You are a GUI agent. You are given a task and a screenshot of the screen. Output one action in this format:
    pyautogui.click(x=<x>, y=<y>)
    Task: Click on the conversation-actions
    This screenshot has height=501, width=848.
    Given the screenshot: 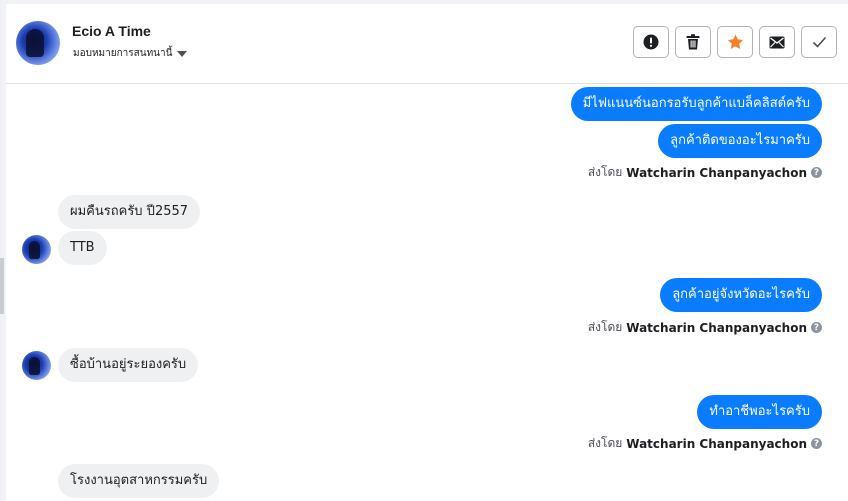 What is the action you would take?
    pyautogui.click(x=735, y=42)
    